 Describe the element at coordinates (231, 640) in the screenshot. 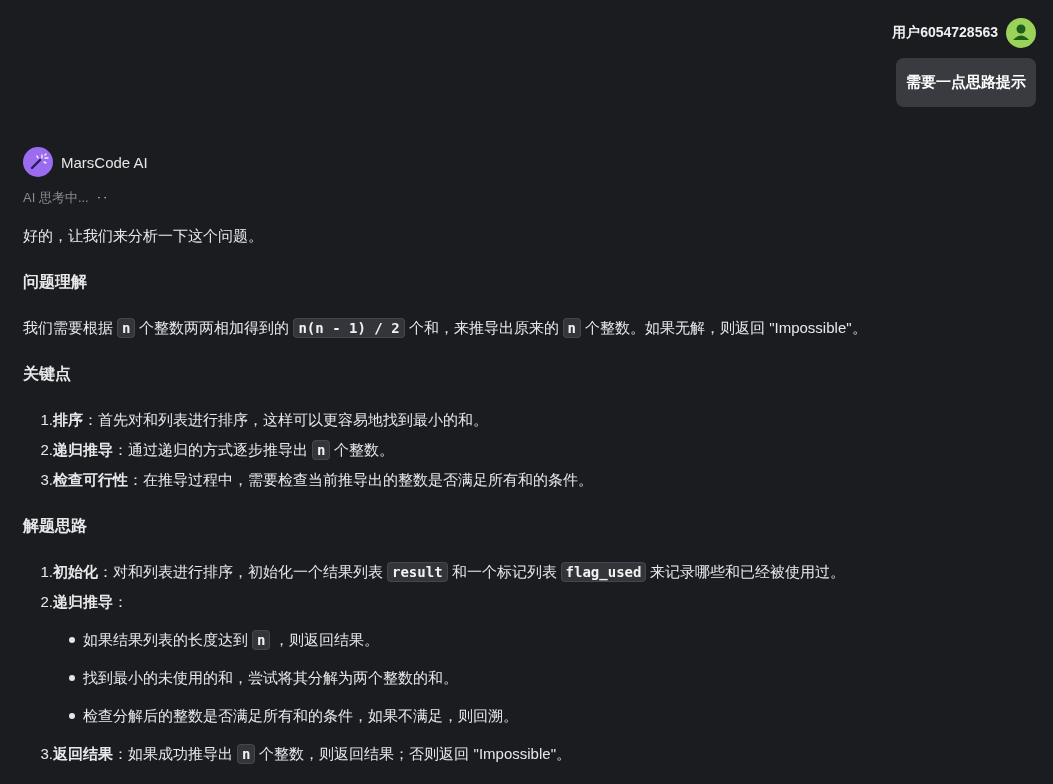

I see `list-item-text: 如果结果列表的长度达到 n ，则返回结果。` at that location.